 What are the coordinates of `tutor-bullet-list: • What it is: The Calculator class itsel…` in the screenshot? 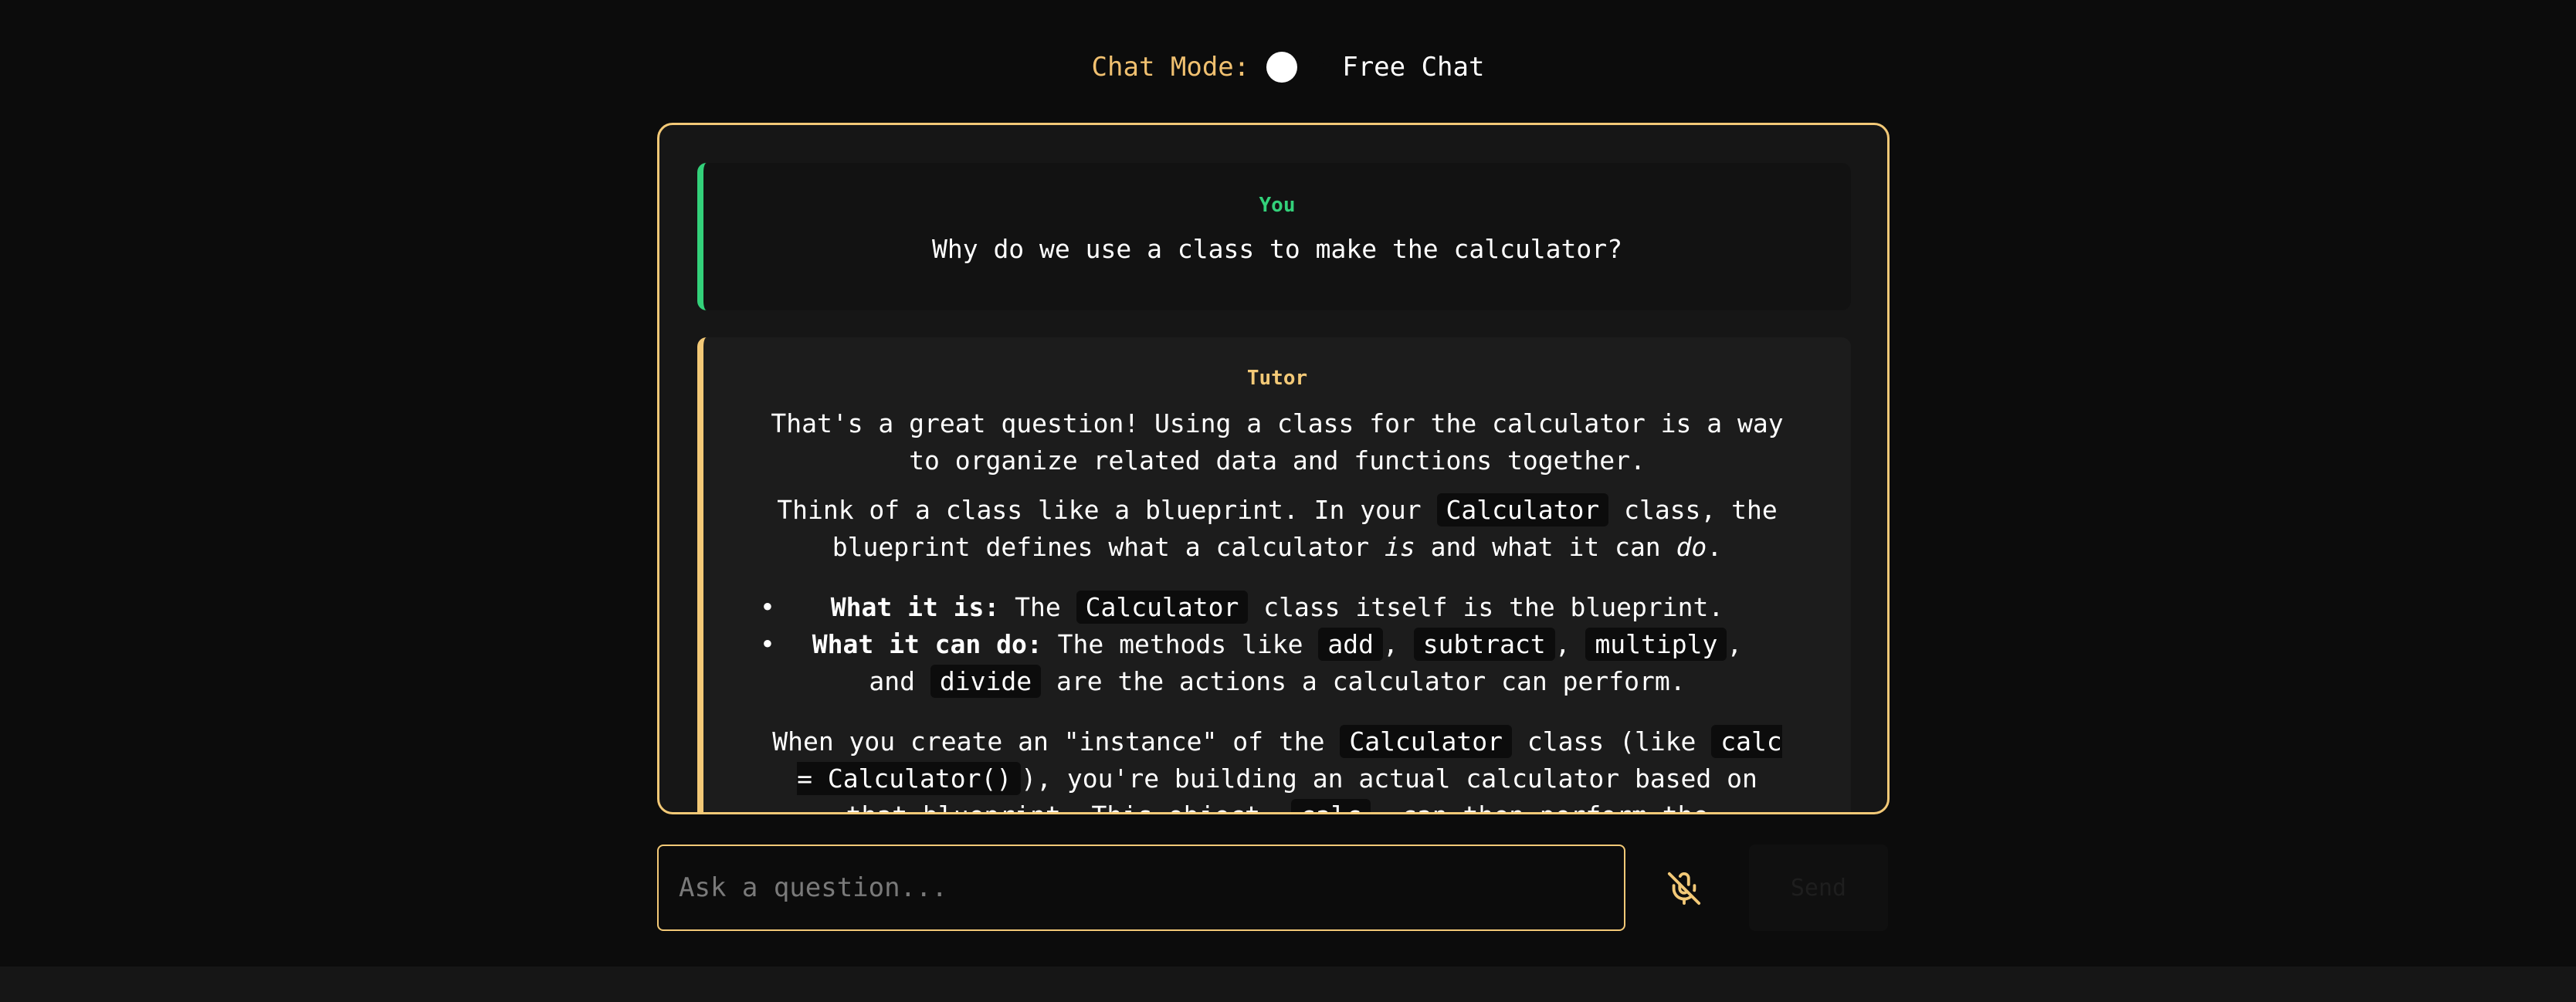 It's located at (1277, 644).